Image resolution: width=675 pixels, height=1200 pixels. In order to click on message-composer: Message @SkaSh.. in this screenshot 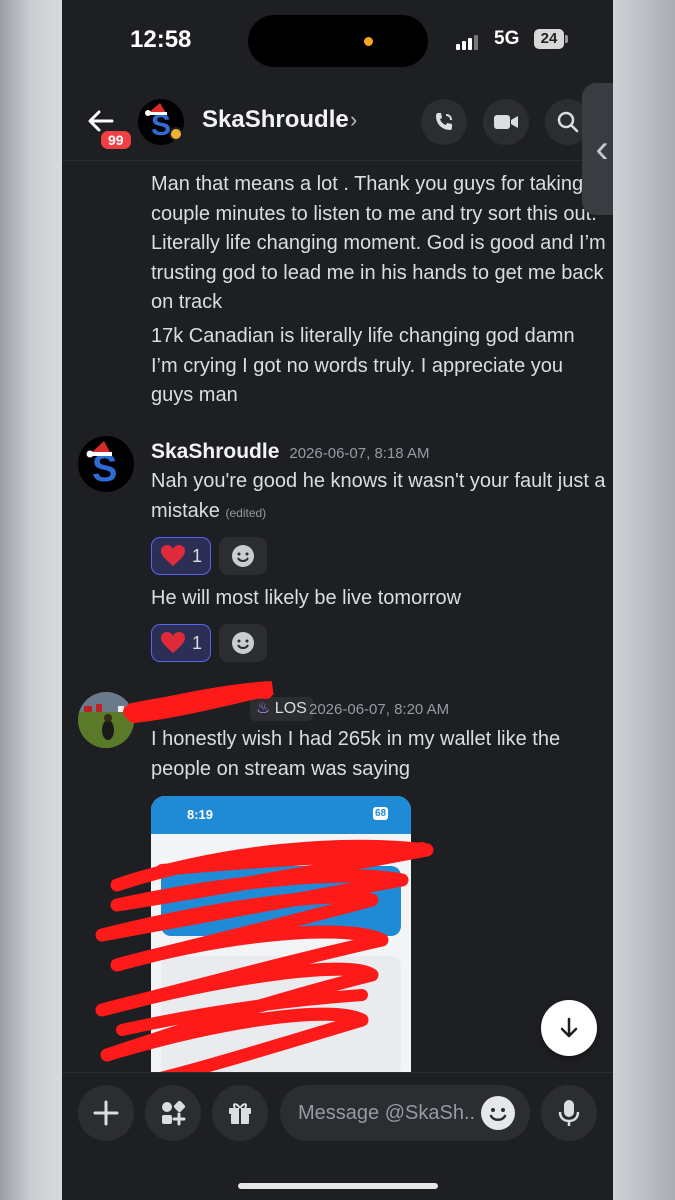, I will do `click(337, 1136)`.